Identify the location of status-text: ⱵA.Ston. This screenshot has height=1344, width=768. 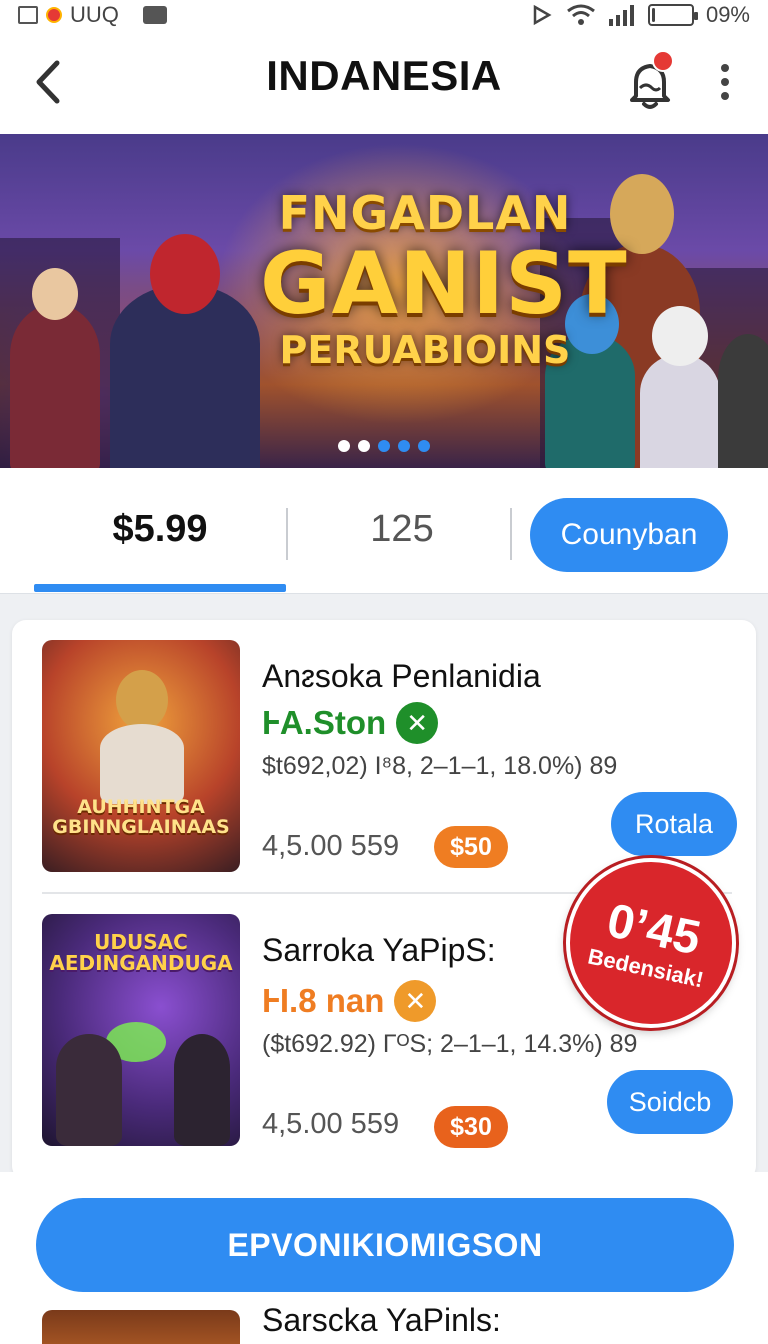
(324, 722).